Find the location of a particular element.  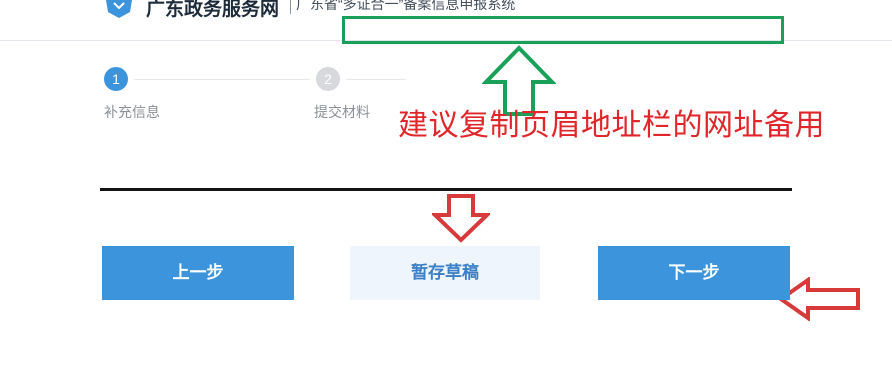

address-bar-highlight is located at coordinates (563, 30).